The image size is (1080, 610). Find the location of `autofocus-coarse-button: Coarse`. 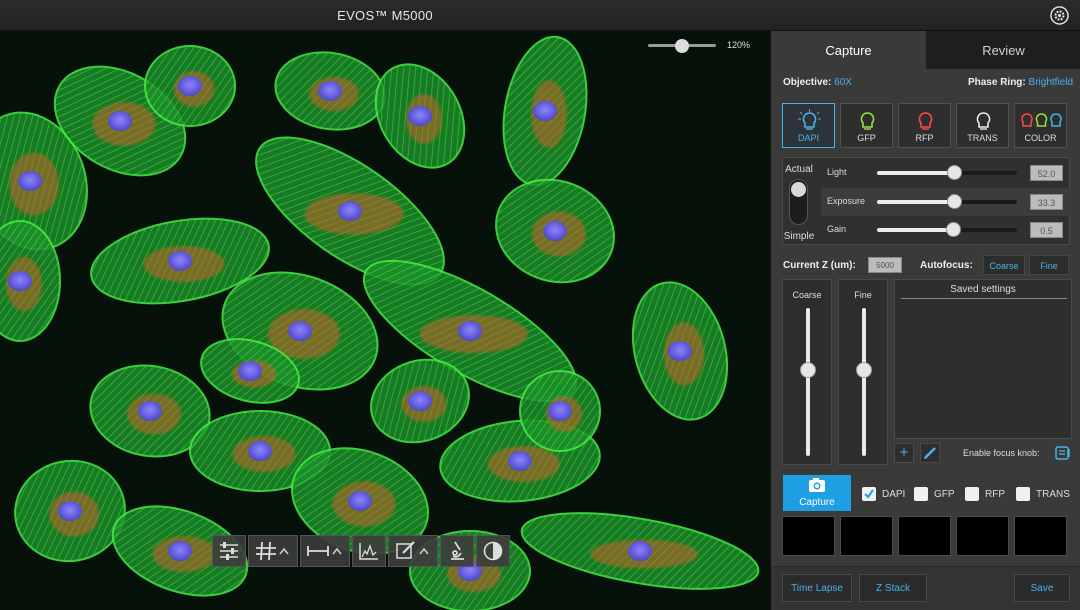

autofocus-coarse-button: Coarse is located at coordinates (1004, 265).